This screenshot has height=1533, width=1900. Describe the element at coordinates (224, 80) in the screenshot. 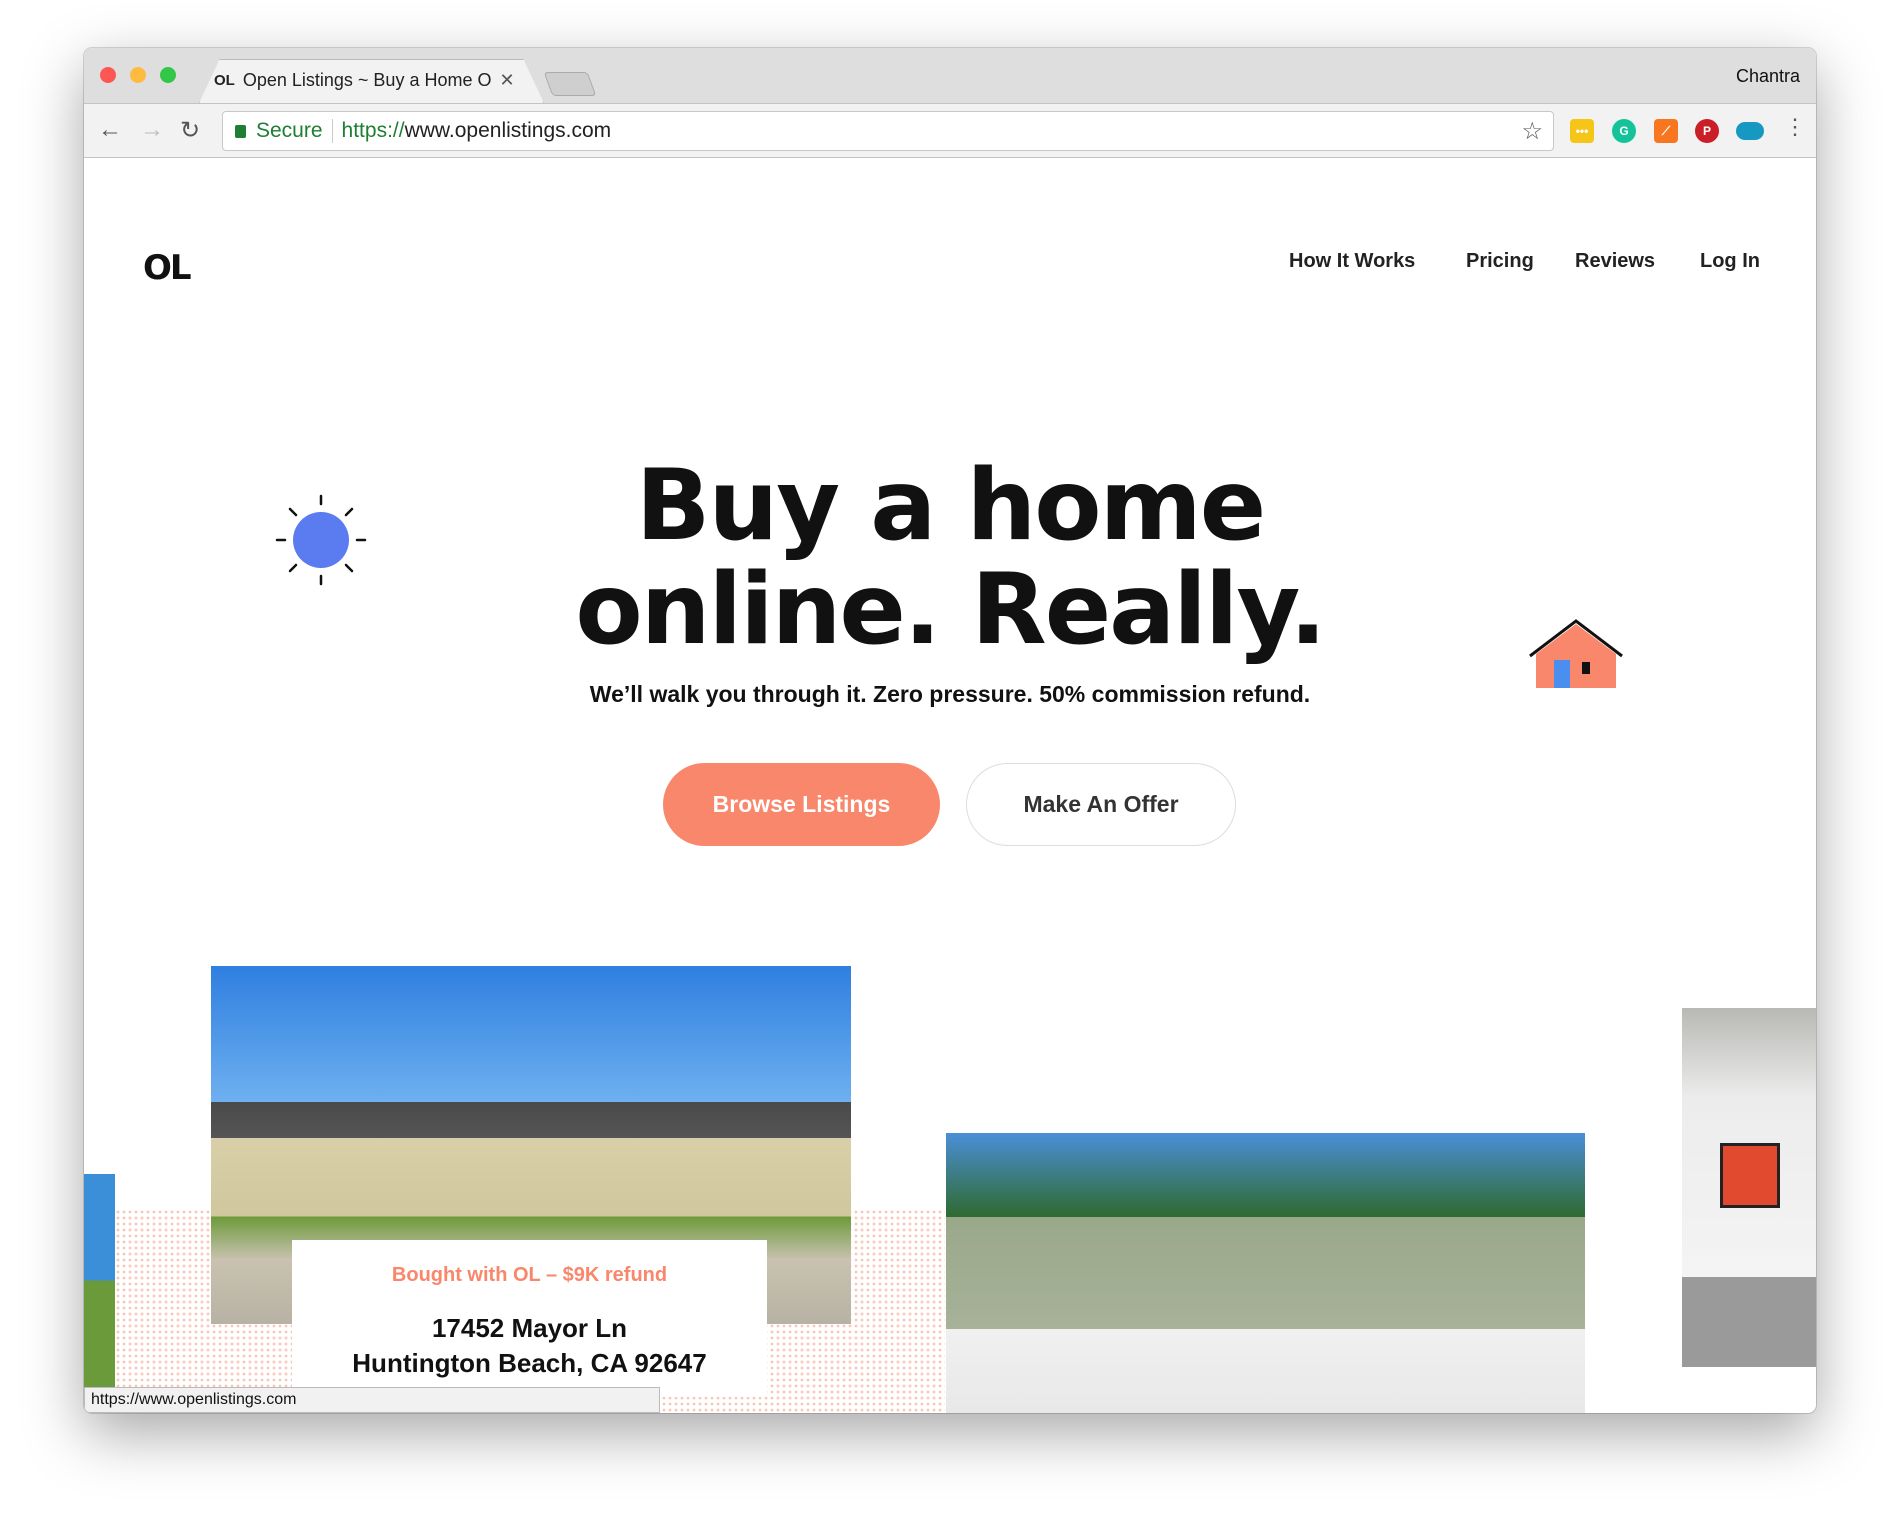

I see `favicon: OL` at that location.